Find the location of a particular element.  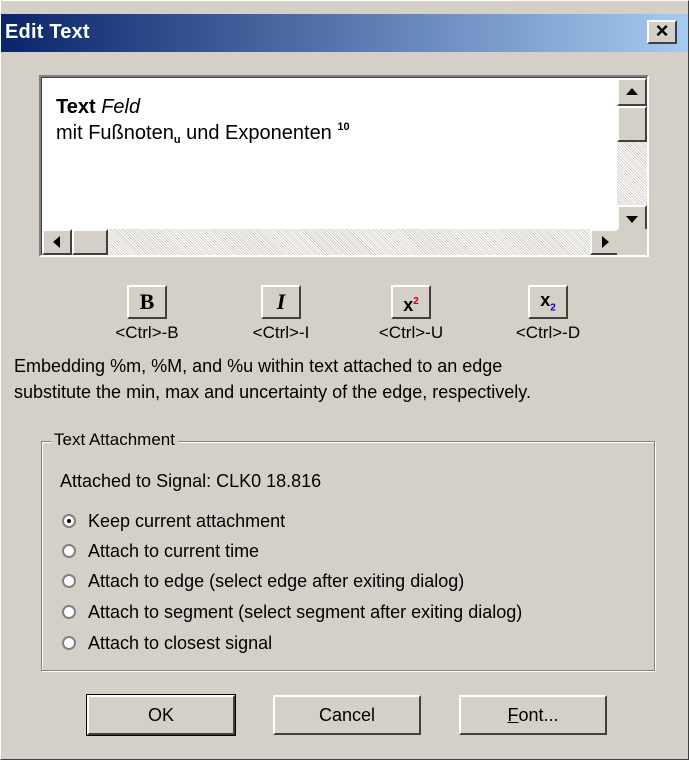

ok-button: OK is located at coordinates (161, 715).